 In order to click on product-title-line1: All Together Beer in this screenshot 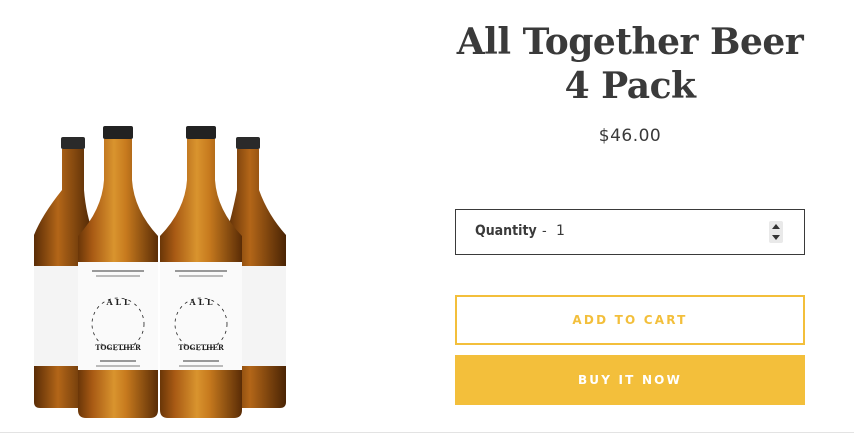, I will do `click(630, 42)`.